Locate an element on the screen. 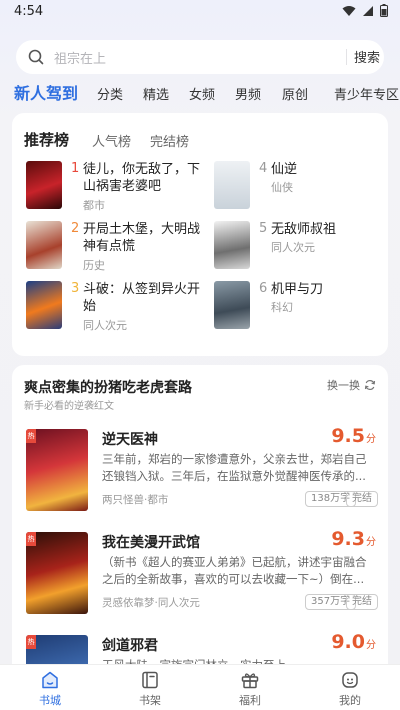 Image resolution: width=400 pixels, height=710 pixels. book-title: 逆天医神 is located at coordinates (130, 440).